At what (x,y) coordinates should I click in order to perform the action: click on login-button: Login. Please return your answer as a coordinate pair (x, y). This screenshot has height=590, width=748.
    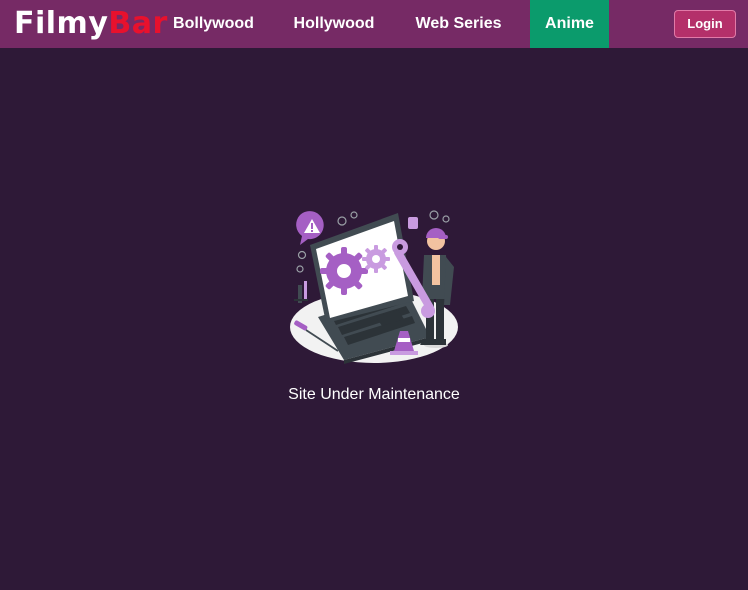
    Looking at the image, I should click on (705, 24).